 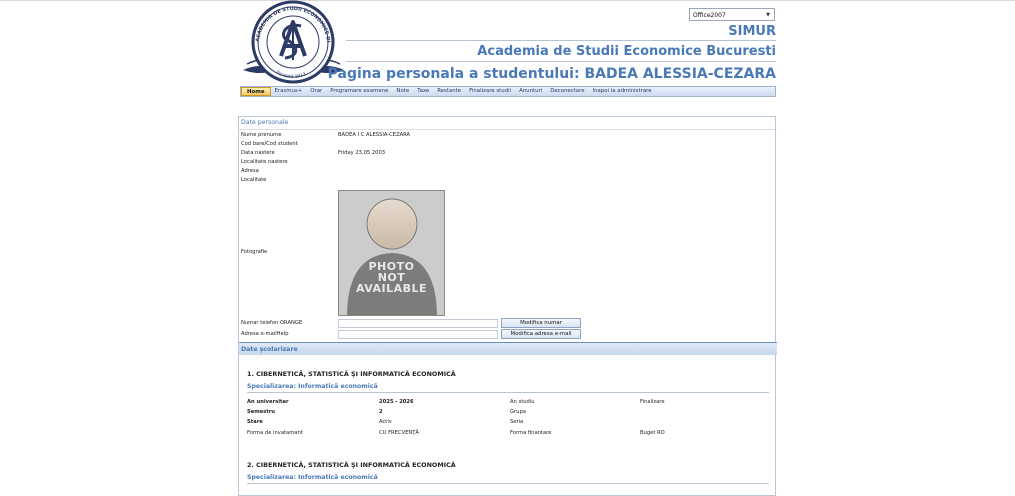 What do you see at coordinates (269, 349) in the screenshot?
I see `section-title: Date şcolarizare` at bounding box center [269, 349].